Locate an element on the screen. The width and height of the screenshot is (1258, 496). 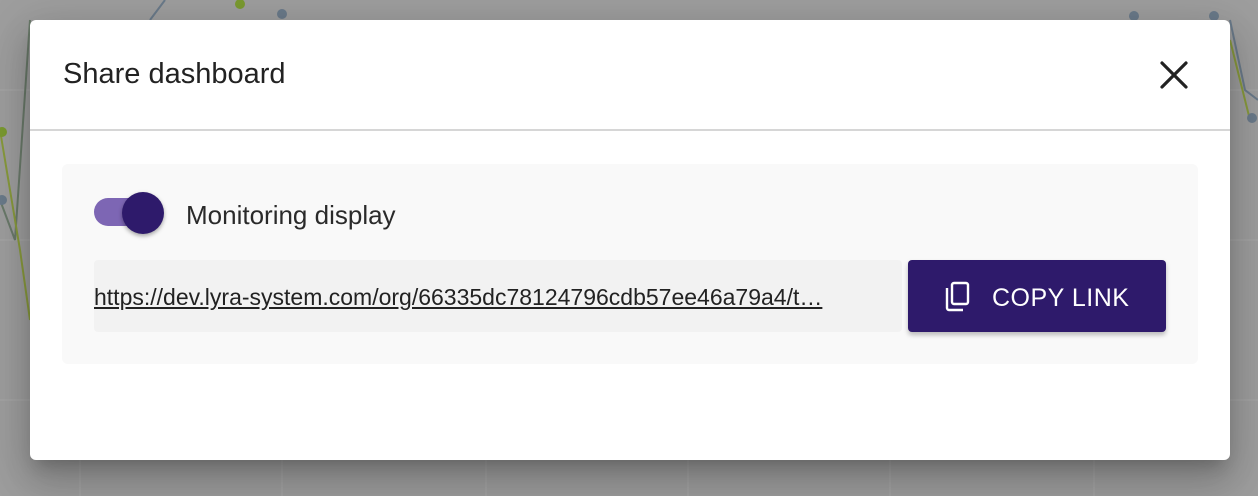
copy-link-button: COPY LINK is located at coordinates (1037, 296).